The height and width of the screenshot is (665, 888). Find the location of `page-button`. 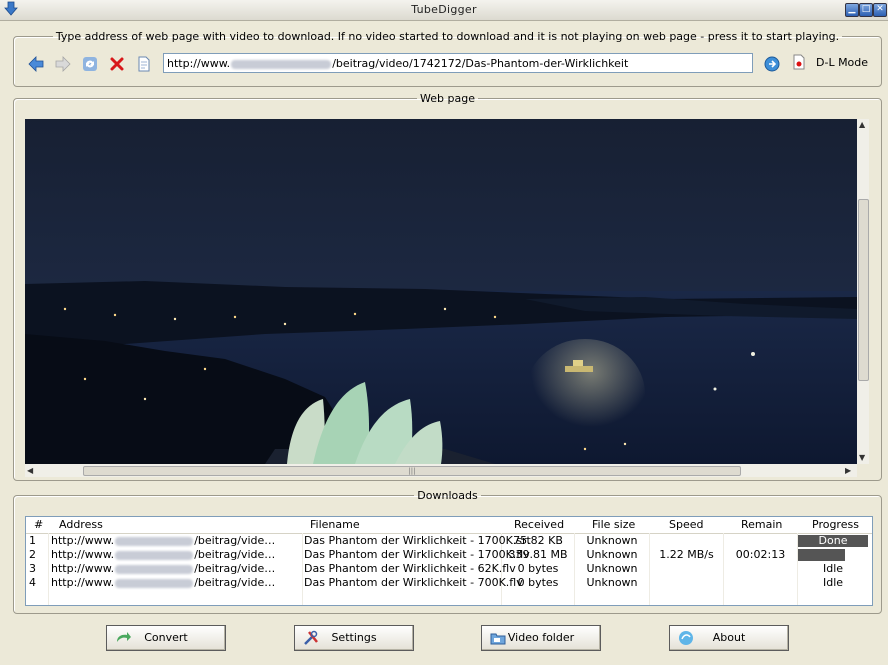

page-button is located at coordinates (144, 64).